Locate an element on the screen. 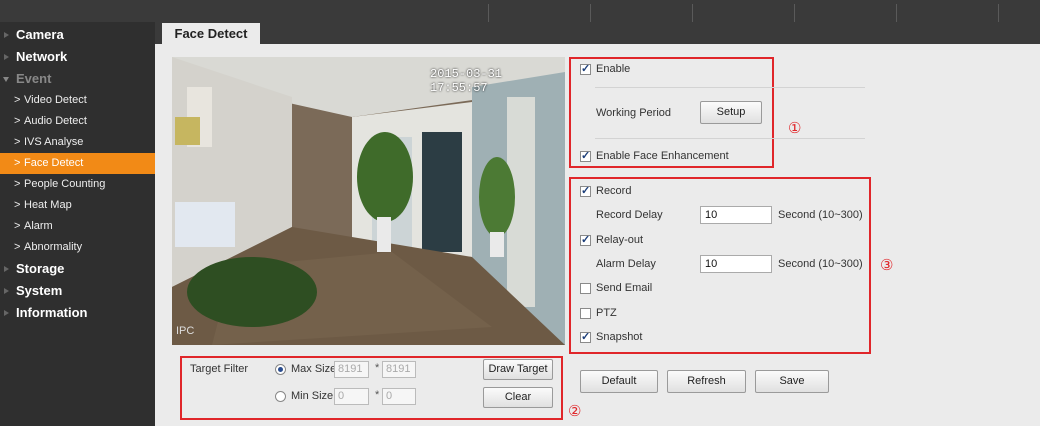  relay-out-label: Relay-out is located at coordinates (620, 240).